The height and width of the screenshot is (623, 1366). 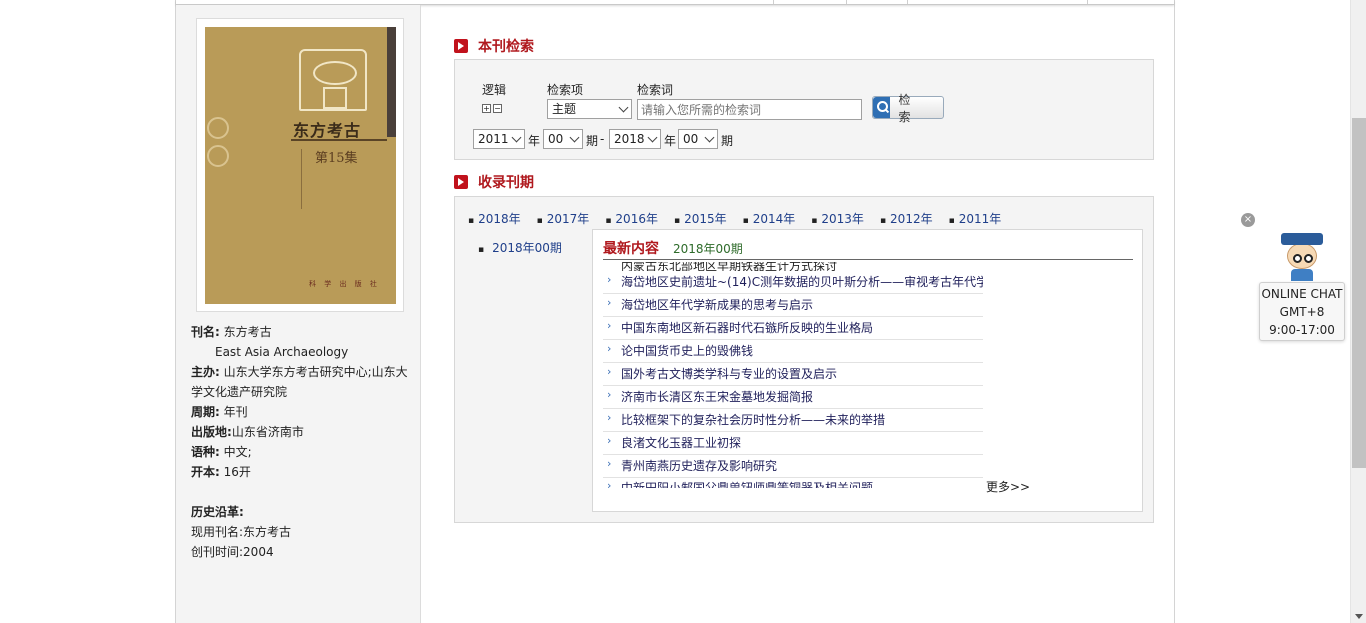 What do you see at coordinates (534, 141) in the screenshot?
I see `year-from-unit: 年` at bounding box center [534, 141].